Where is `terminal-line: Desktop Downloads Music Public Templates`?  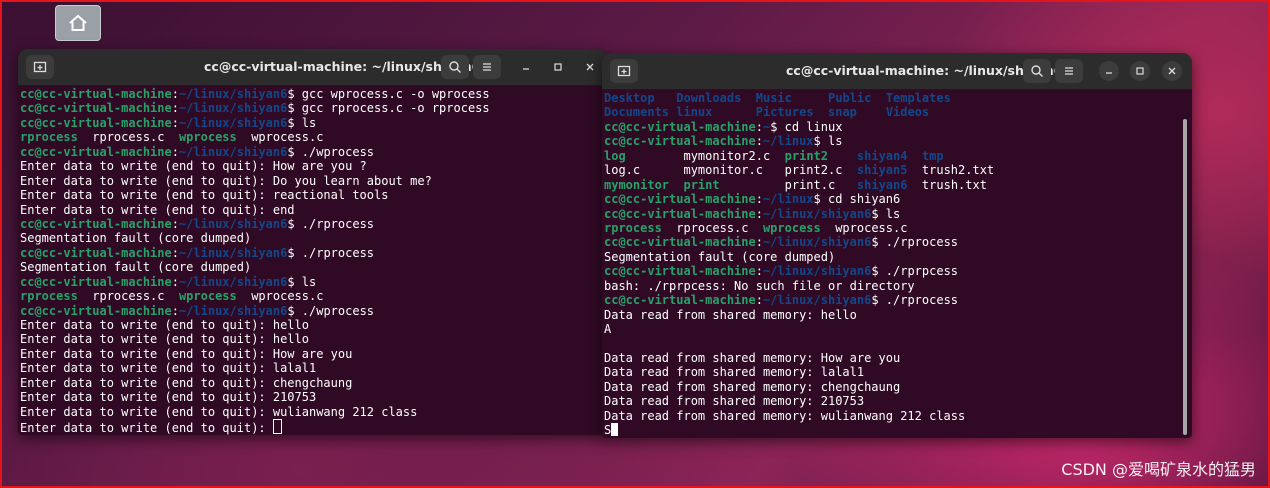
terminal-line: Desktop Downloads Music Public Templates is located at coordinates (898, 98).